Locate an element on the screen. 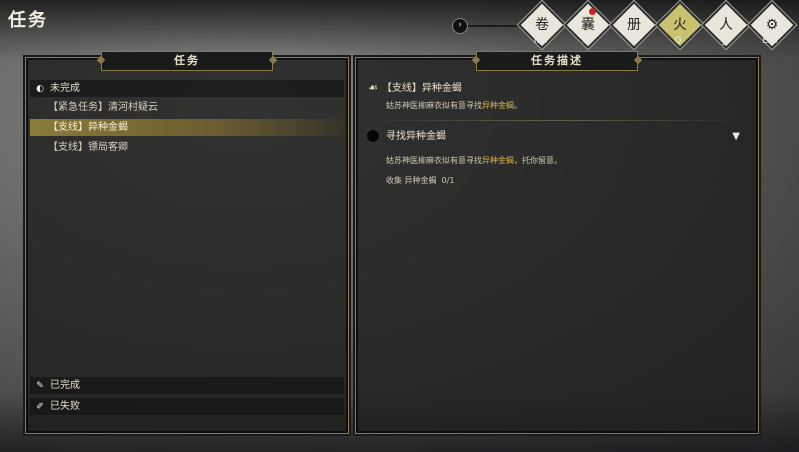 The height and width of the screenshot is (452, 799). category-failed: ✐ 已失败 is located at coordinates (187, 406).